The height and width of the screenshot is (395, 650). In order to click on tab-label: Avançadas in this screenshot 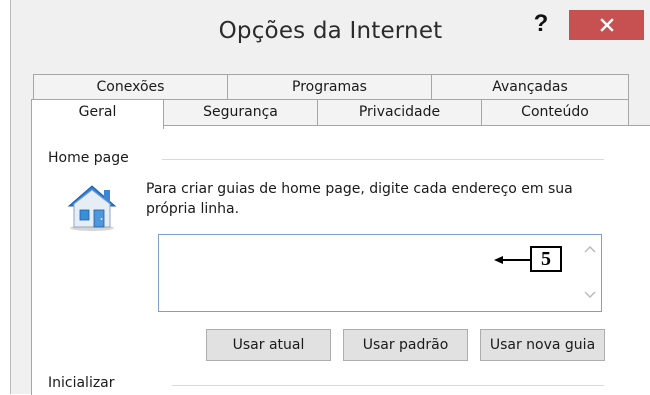, I will do `click(530, 87)`.